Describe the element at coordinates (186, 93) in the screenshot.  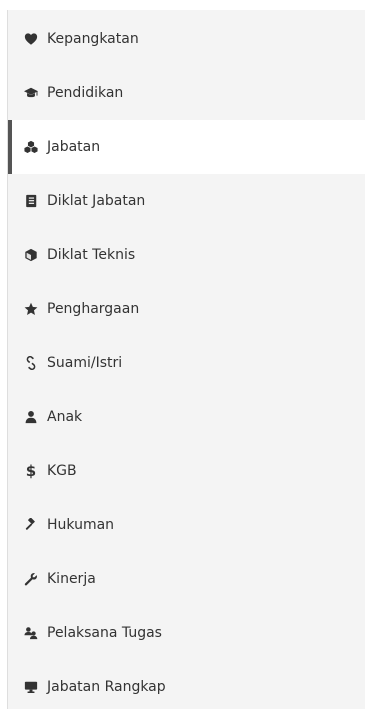
I see `menu-item-pendidikan: Pendidikan` at that location.